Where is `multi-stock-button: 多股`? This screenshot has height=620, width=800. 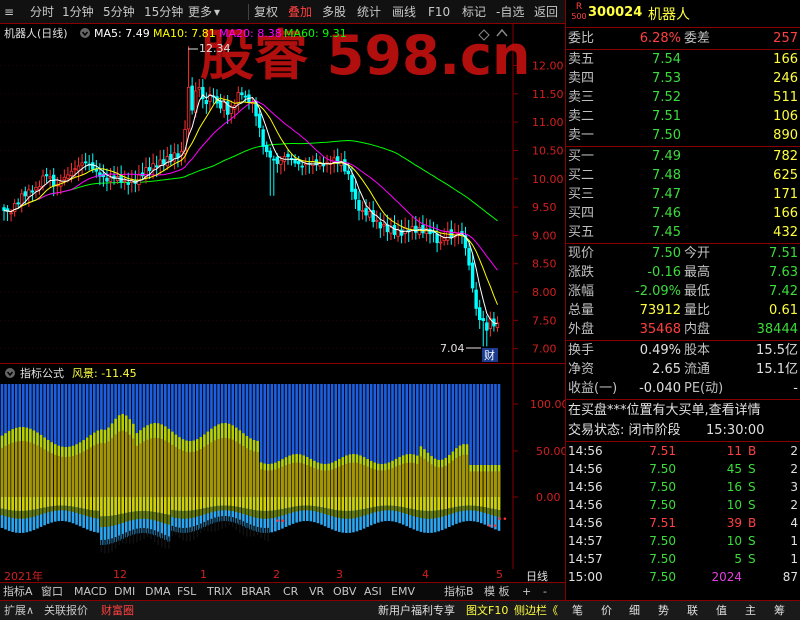 multi-stock-button: 多股 is located at coordinates (334, 12).